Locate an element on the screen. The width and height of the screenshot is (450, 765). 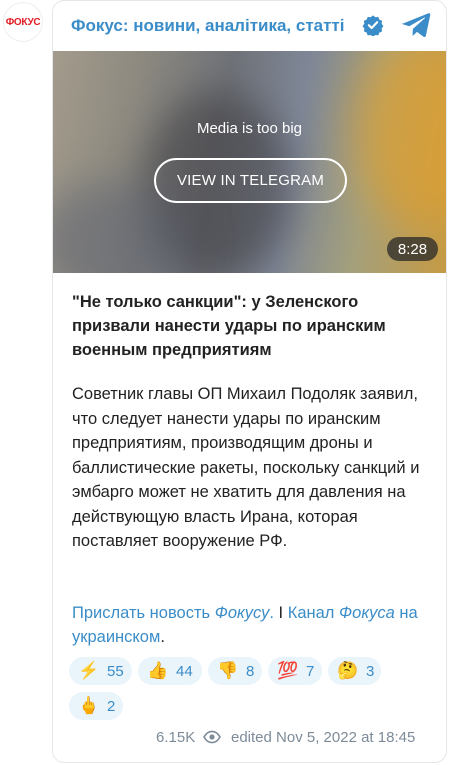
video-duration-badge: 8:28 is located at coordinates (412, 249).